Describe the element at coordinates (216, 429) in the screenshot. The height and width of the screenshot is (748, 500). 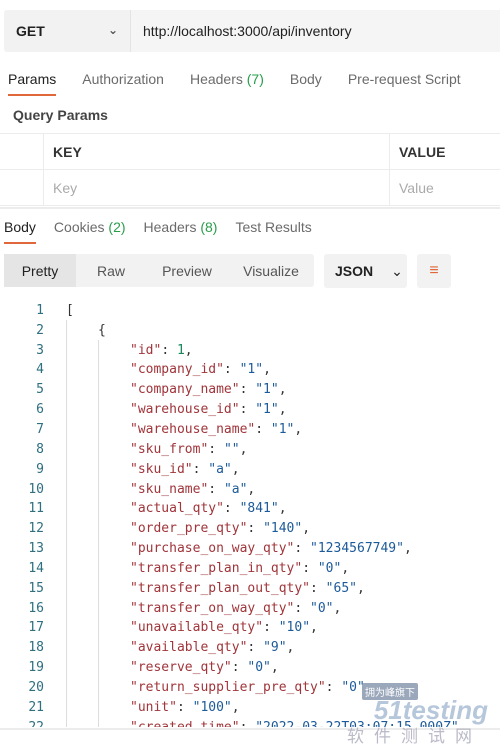
I see `code-text: "warehouse_name": "1",` at that location.